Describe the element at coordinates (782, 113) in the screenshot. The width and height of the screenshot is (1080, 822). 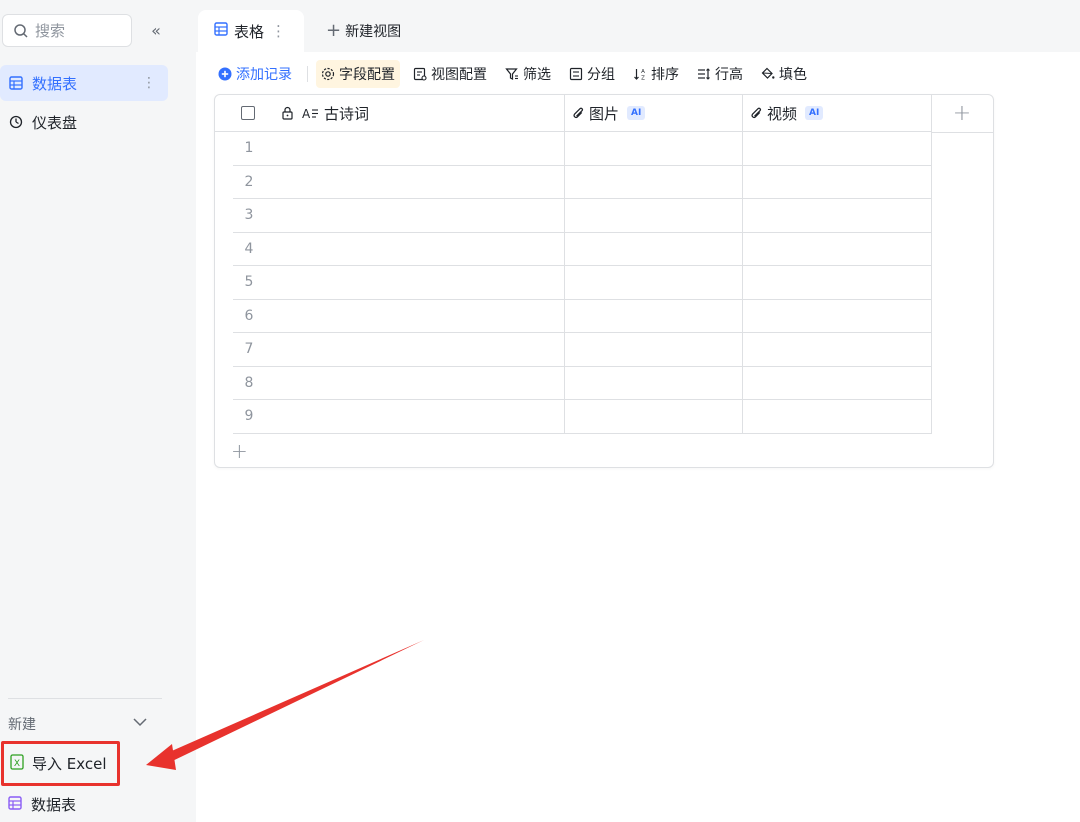
I see `column-label: 视频` at that location.